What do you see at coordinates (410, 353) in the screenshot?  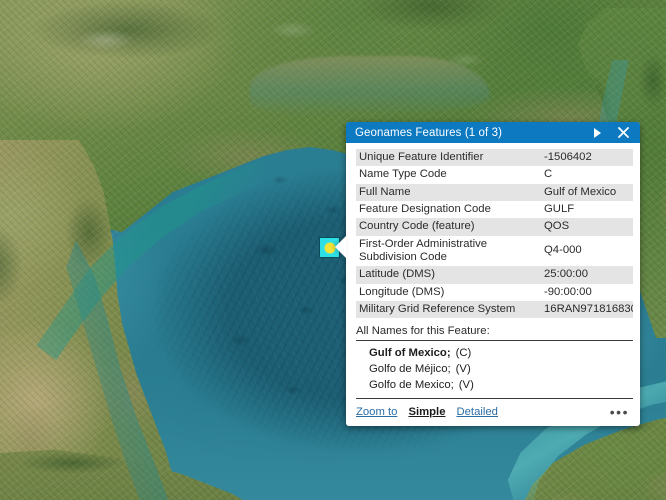 I see `feature-name-text: Gulf of Mexico;` at bounding box center [410, 353].